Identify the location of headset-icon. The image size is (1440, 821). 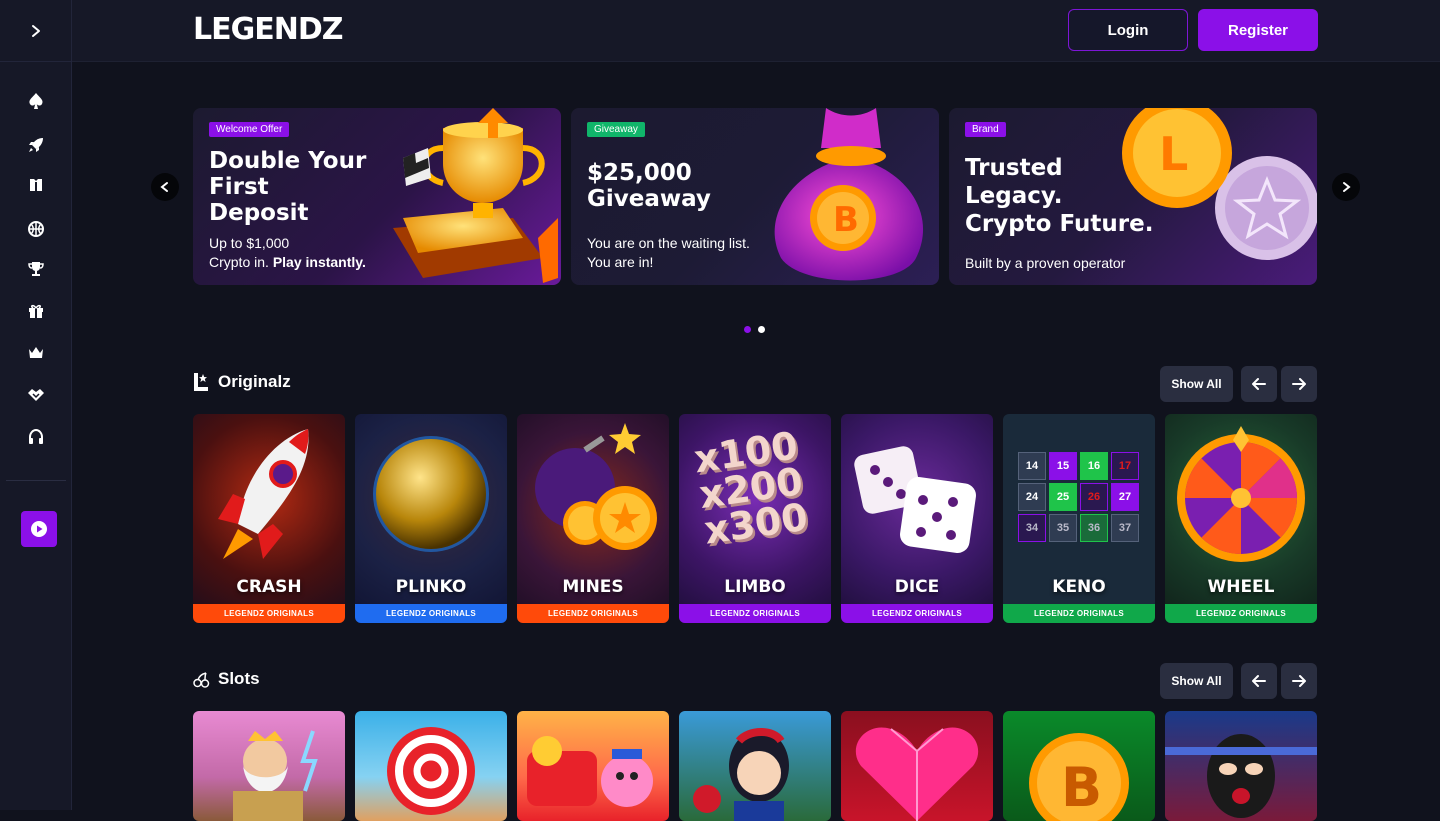
(36, 436).